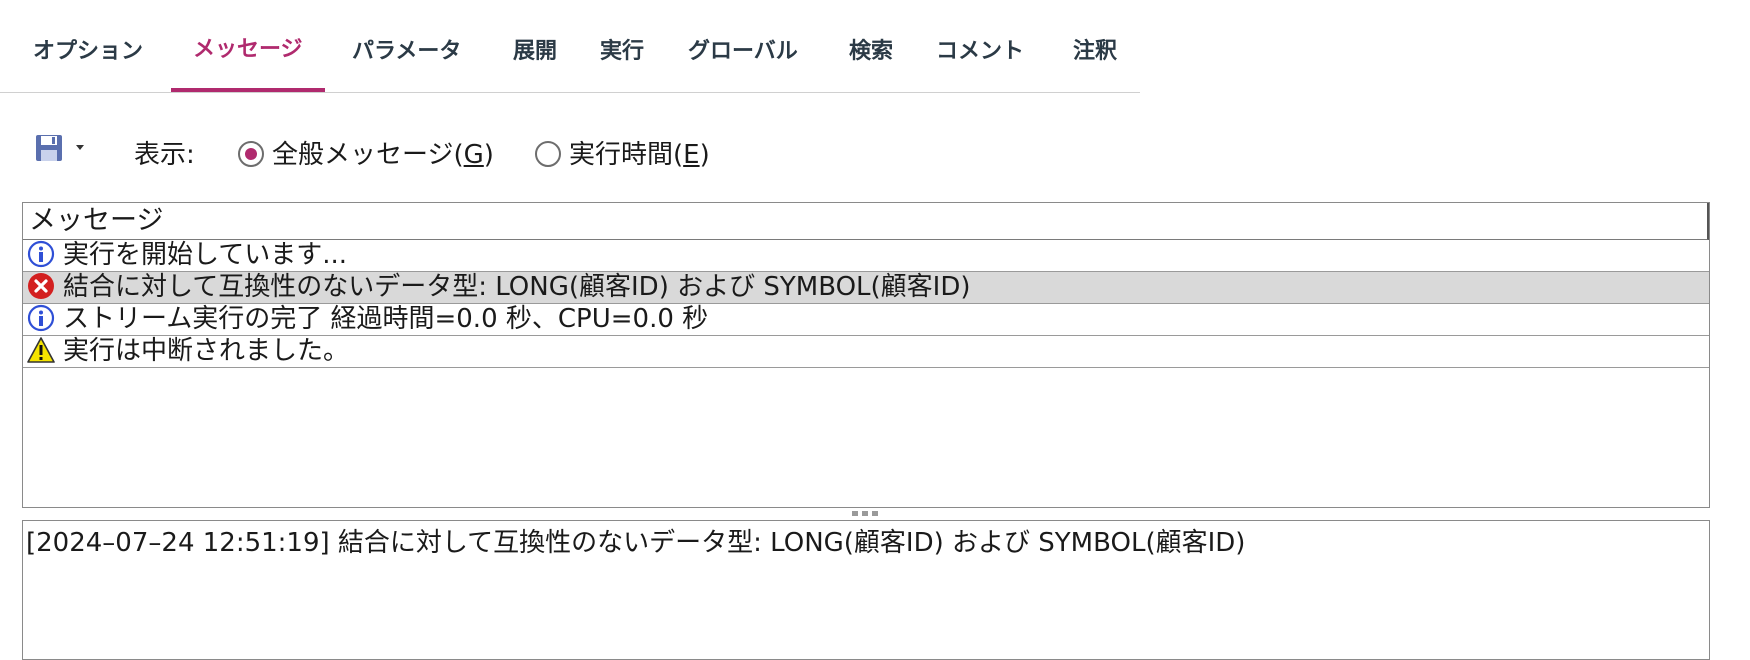  What do you see at coordinates (535, 46) in the screenshot?
I see `tab-deploy: 展開` at bounding box center [535, 46].